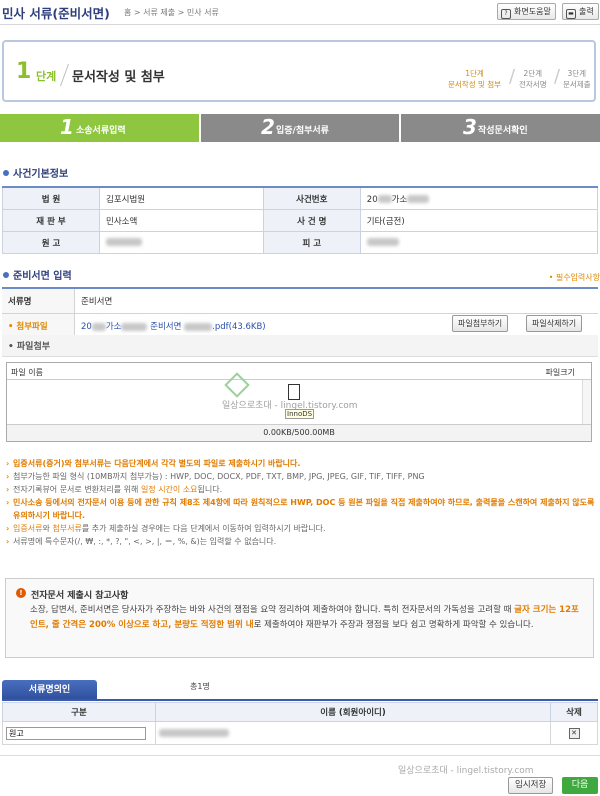  I want to click on next-button: 다음, so click(580, 785).